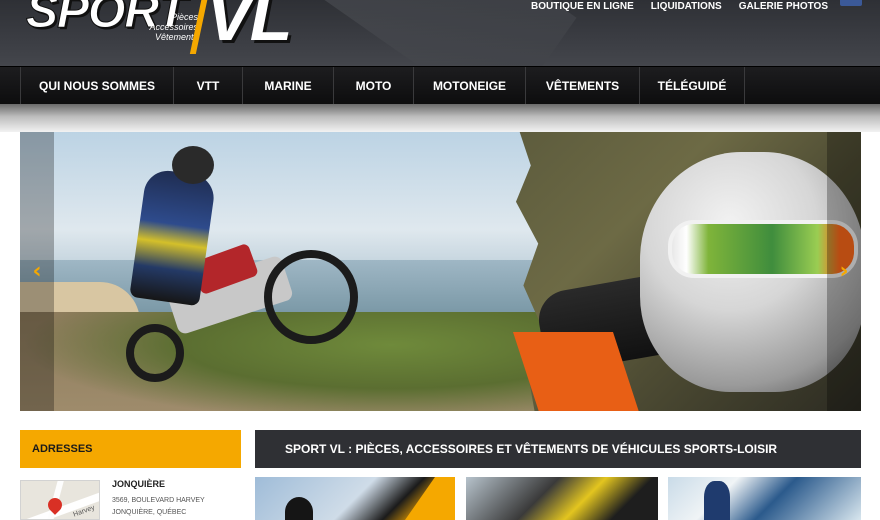  I want to click on slide-wheel-front, so click(311, 297).